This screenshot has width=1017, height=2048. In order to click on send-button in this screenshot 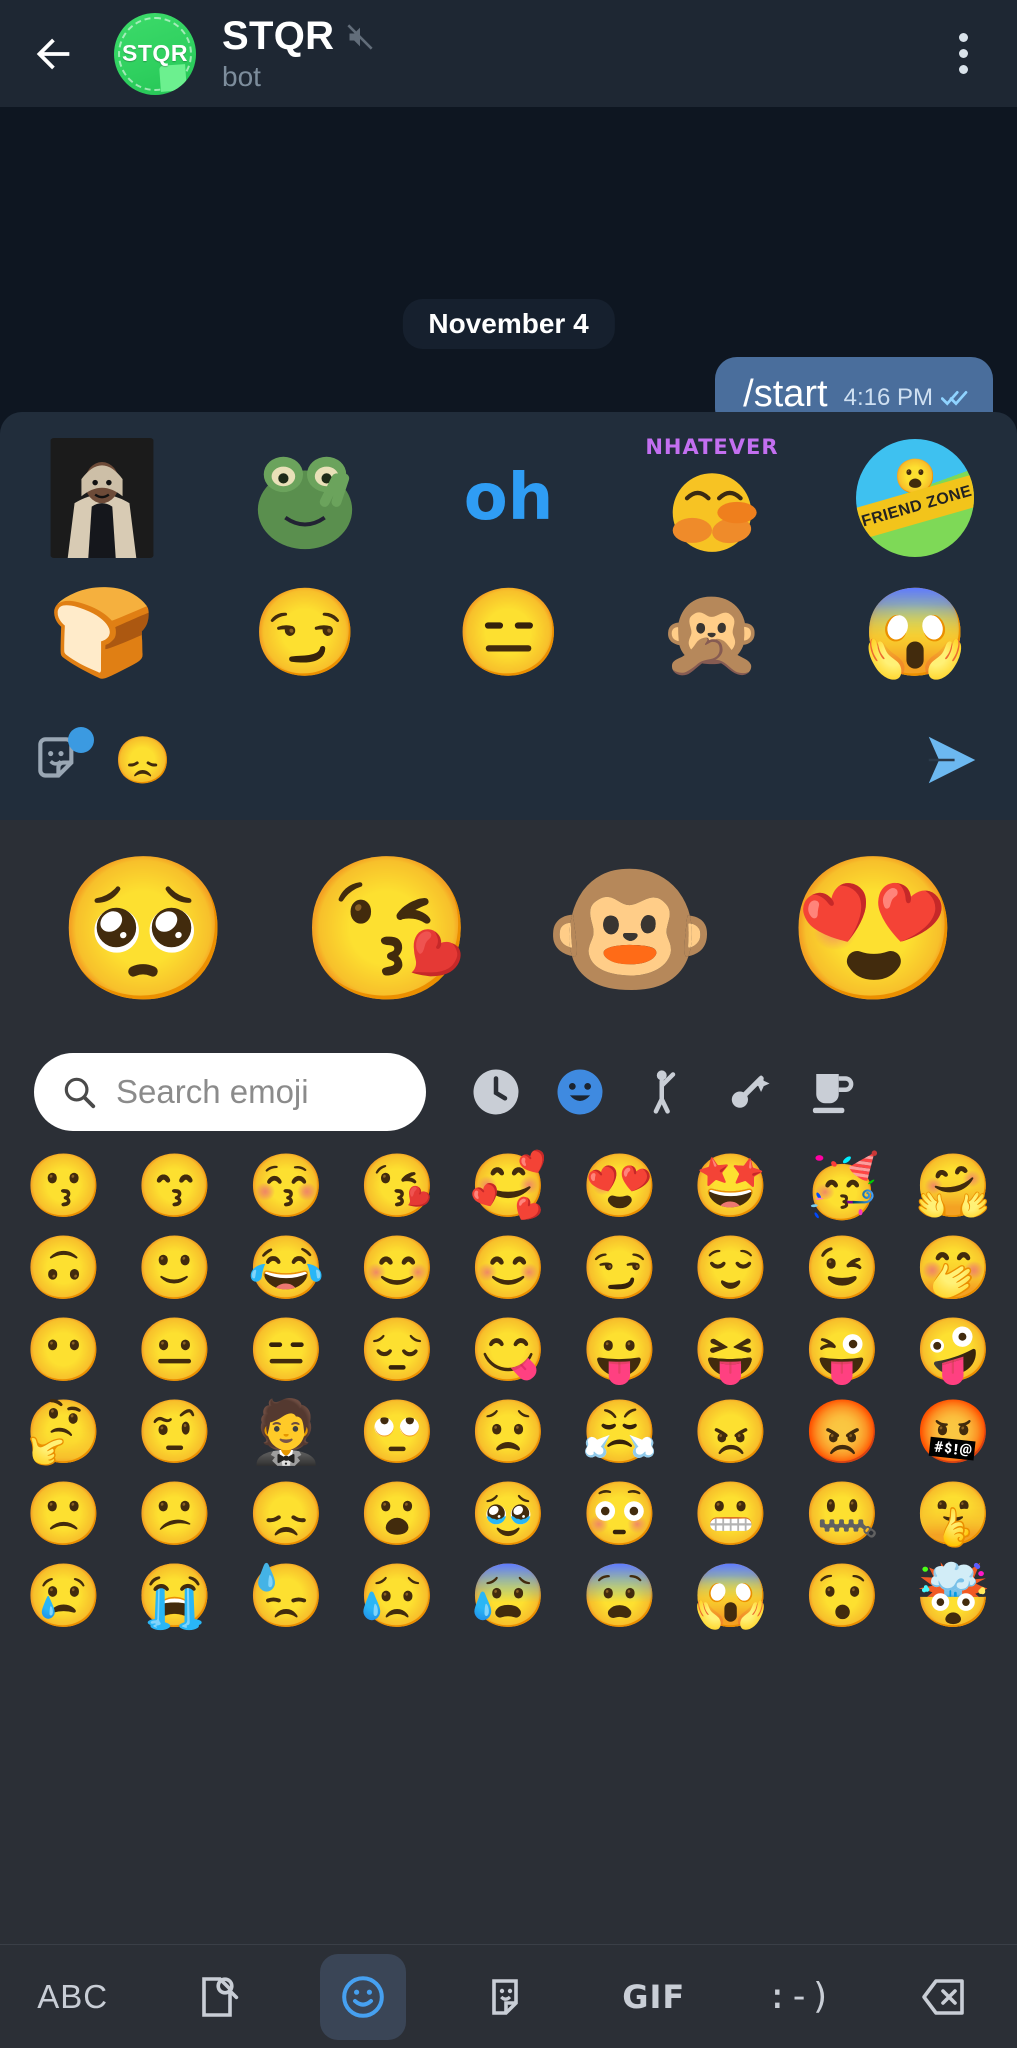, I will do `click(952, 760)`.